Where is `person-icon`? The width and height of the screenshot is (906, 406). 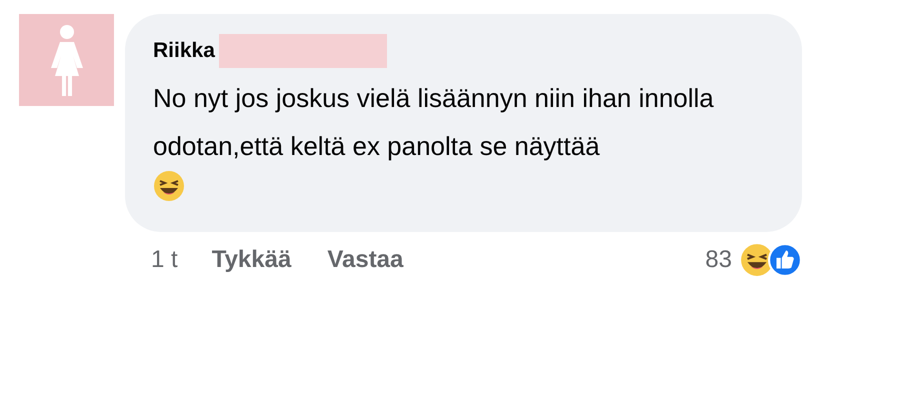 person-icon is located at coordinates (67, 60).